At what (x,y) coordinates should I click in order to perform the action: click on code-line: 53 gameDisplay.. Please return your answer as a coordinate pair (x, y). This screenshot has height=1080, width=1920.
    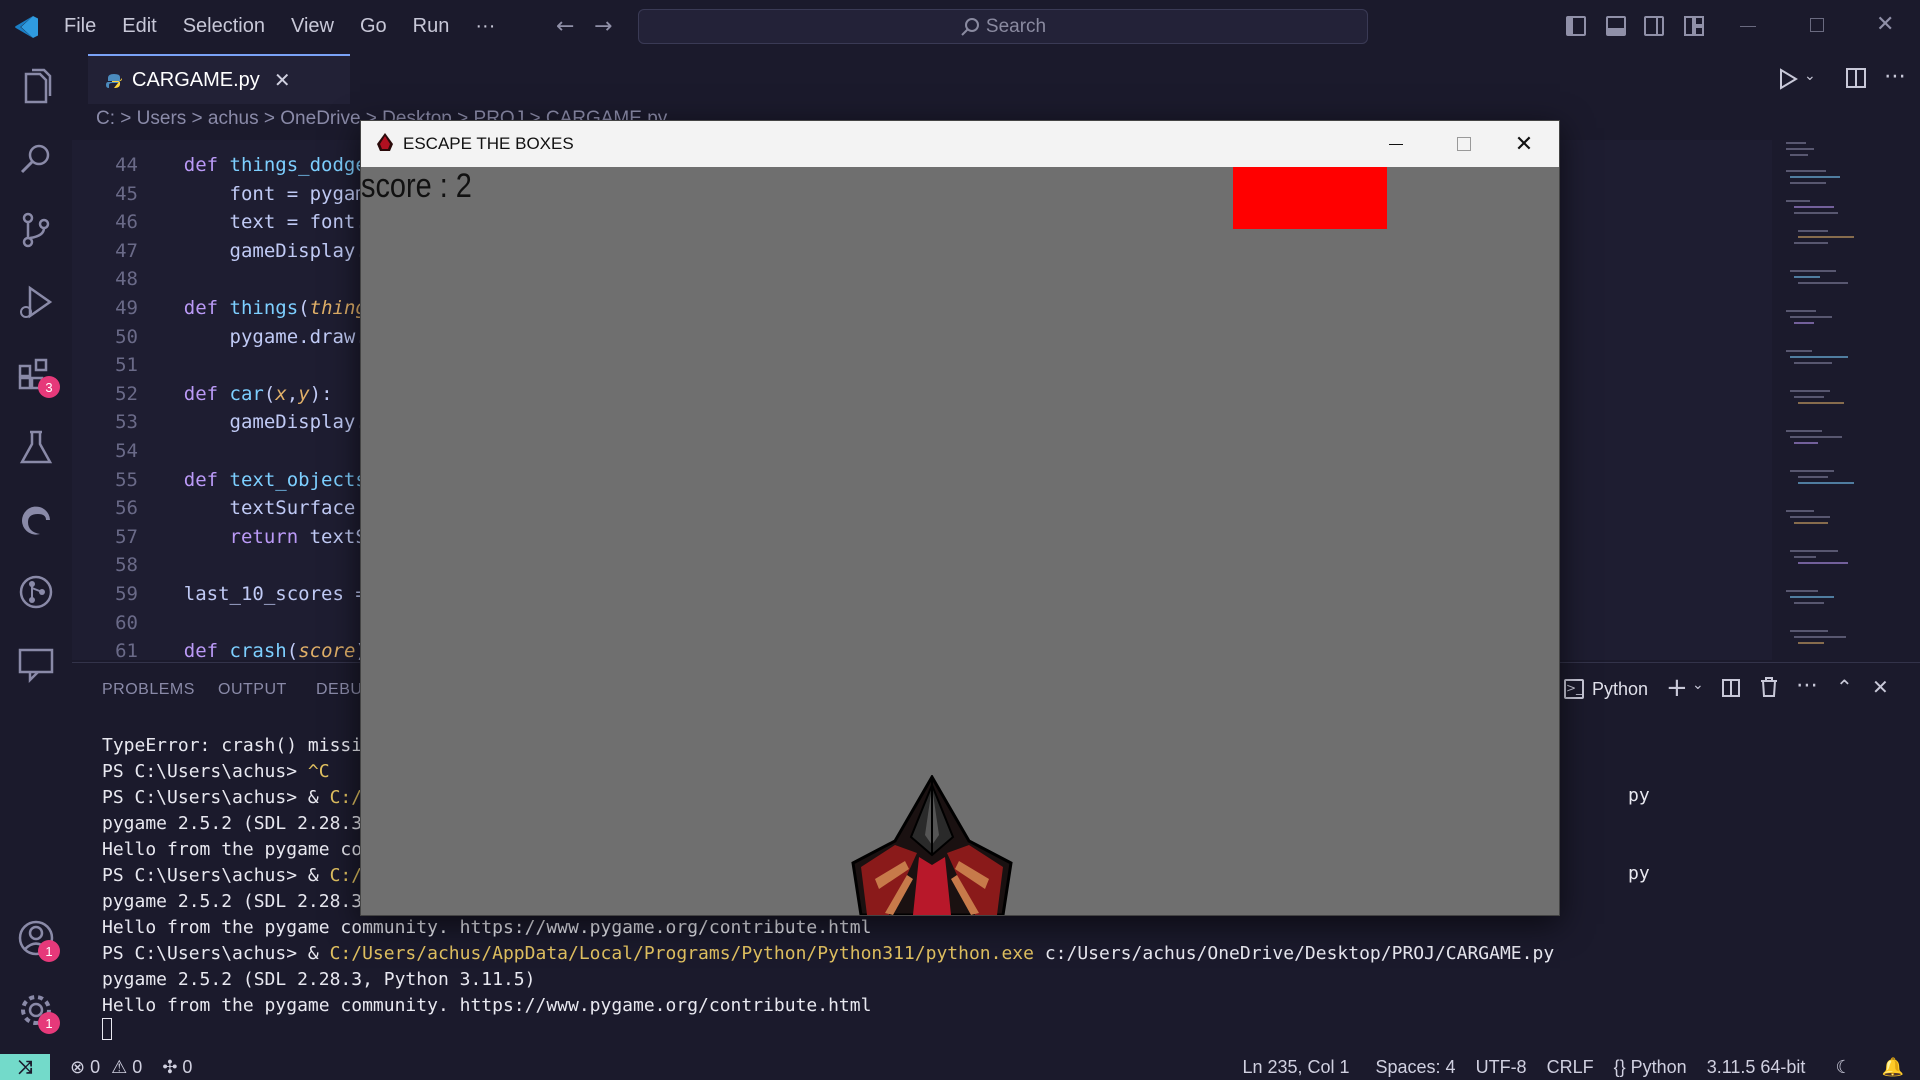
    Looking at the image, I should click on (219, 425).